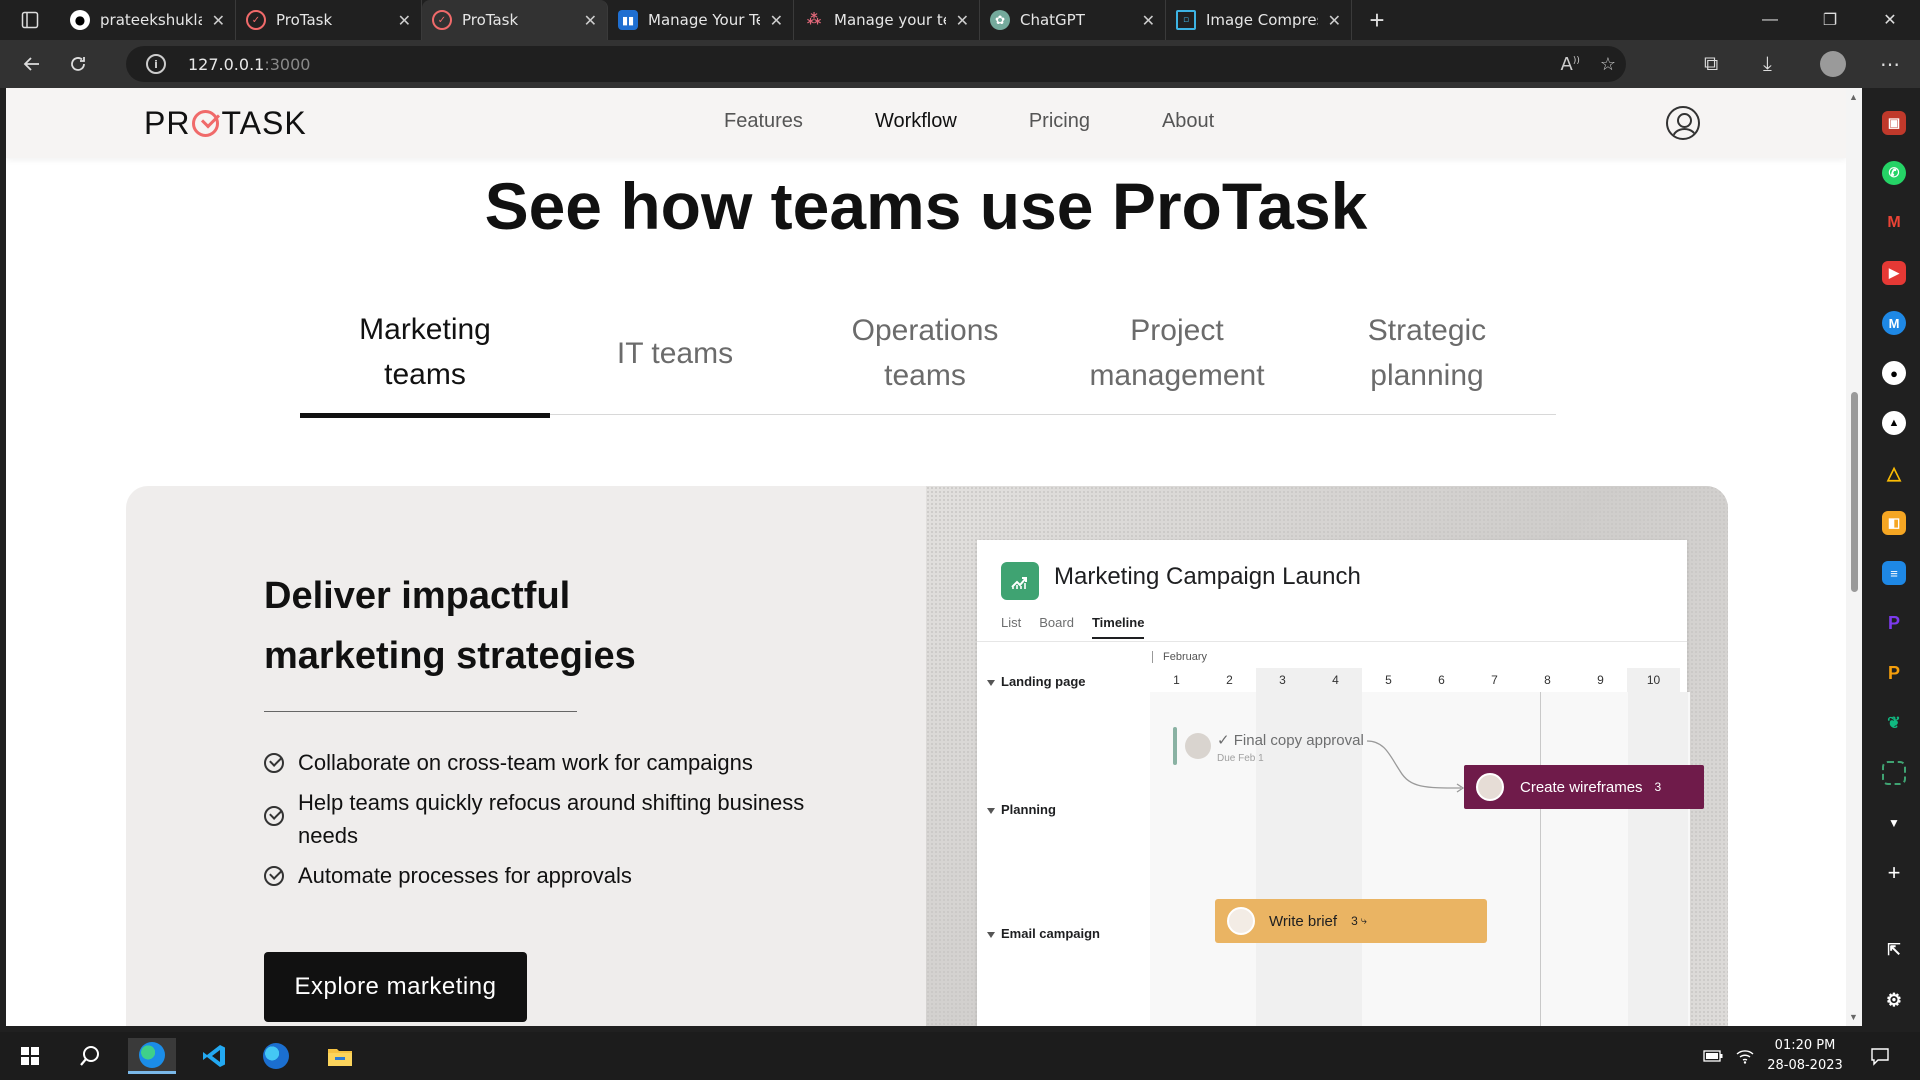  What do you see at coordinates (1894, 273) in the screenshot?
I see `youtube-icon: ▶` at bounding box center [1894, 273].